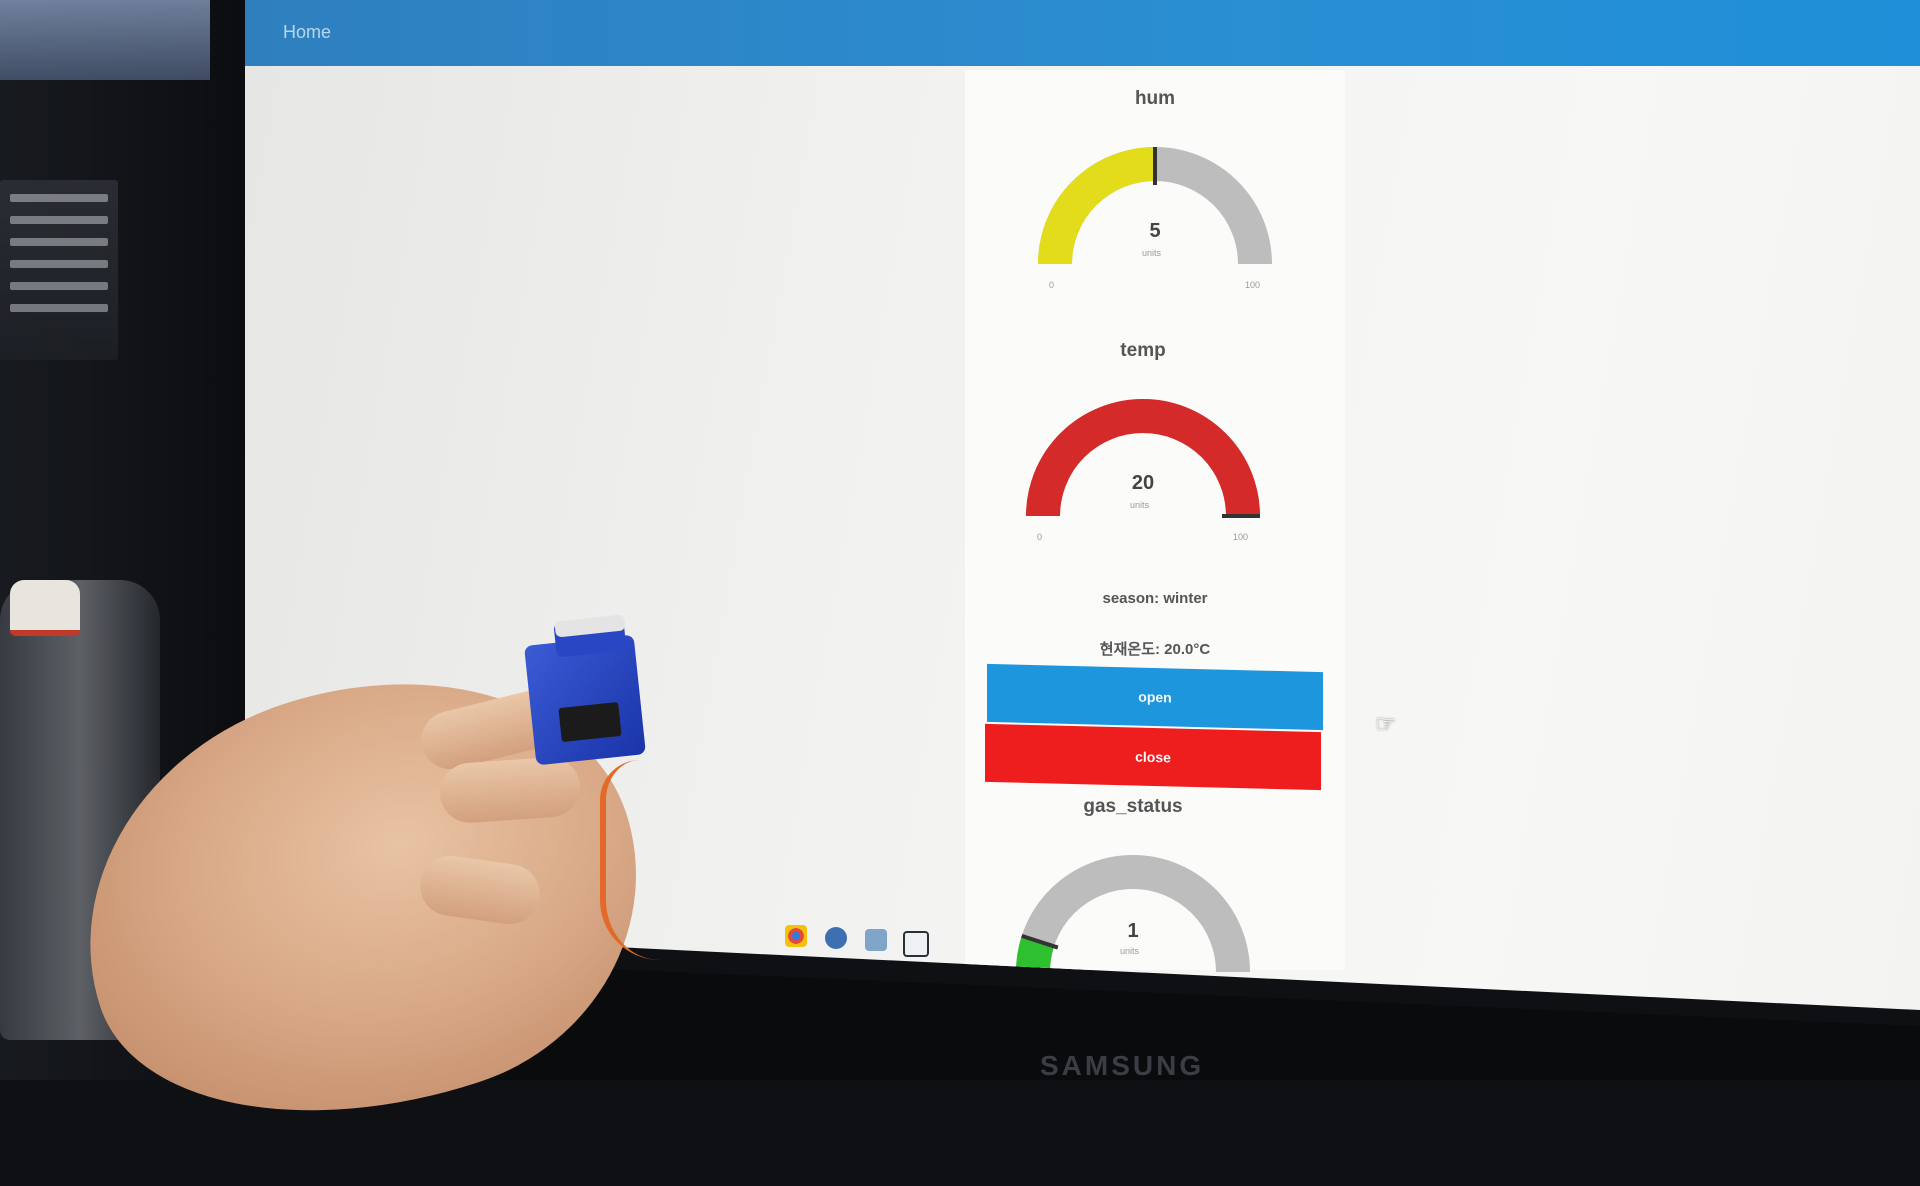  What do you see at coordinates (1253, 285) in the screenshot?
I see `hum-gauge-max: 100` at bounding box center [1253, 285].